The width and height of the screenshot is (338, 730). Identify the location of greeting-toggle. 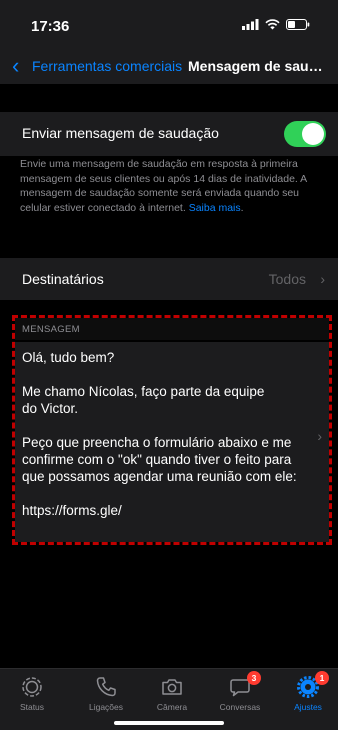
(305, 134).